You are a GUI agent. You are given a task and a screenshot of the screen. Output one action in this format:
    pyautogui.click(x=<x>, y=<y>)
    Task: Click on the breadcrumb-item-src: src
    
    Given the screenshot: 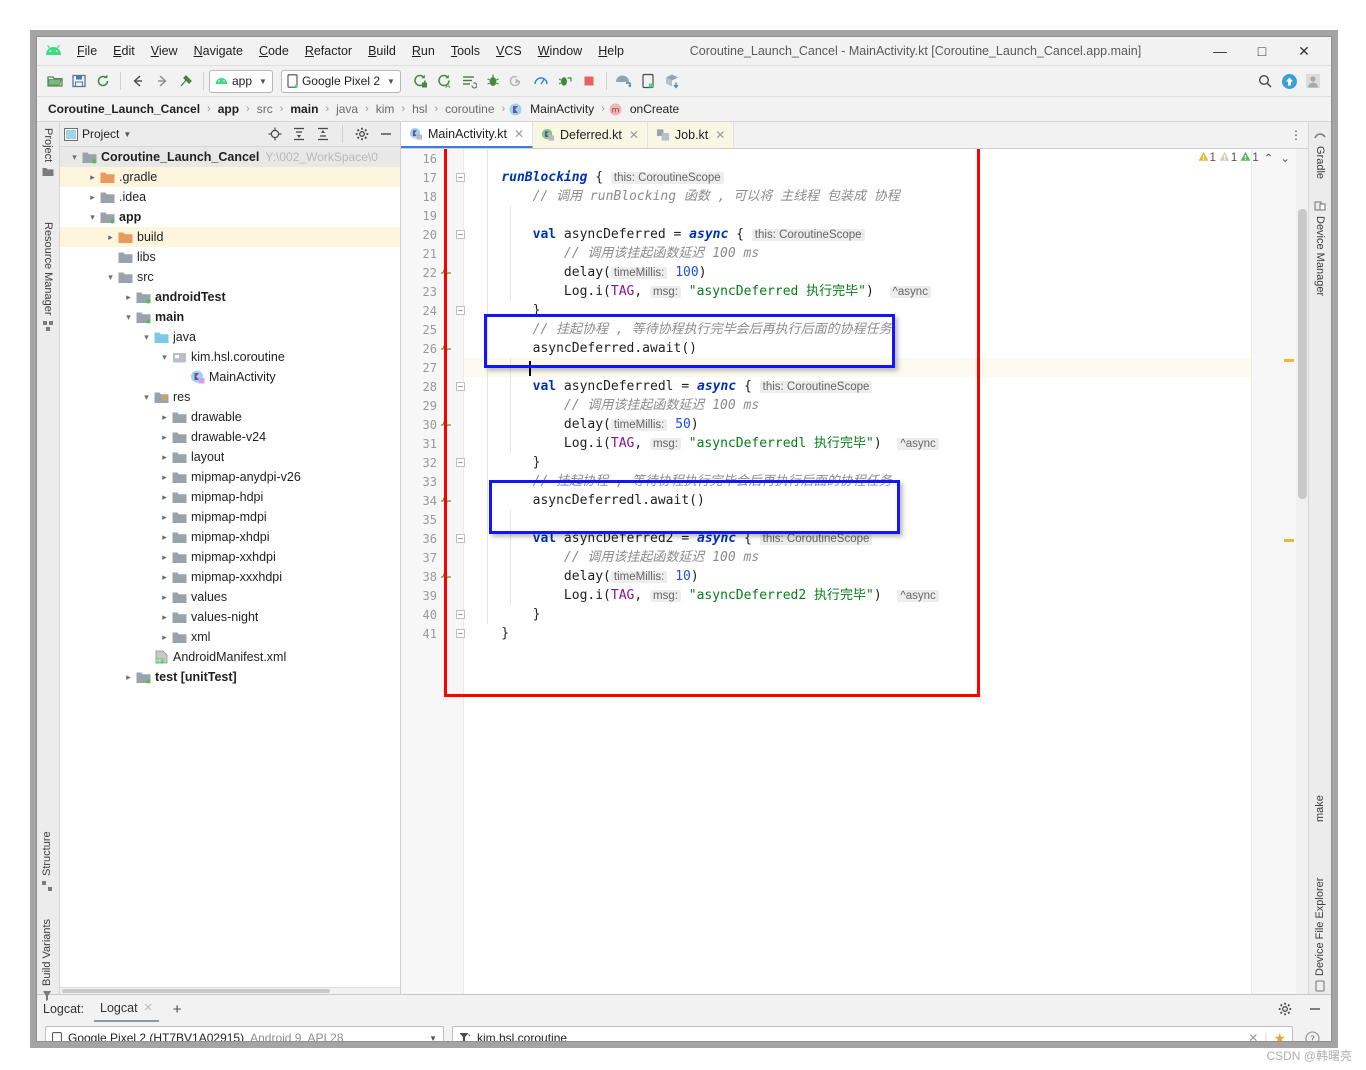 What is the action you would take?
    pyautogui.click(x=265, y=109)
    